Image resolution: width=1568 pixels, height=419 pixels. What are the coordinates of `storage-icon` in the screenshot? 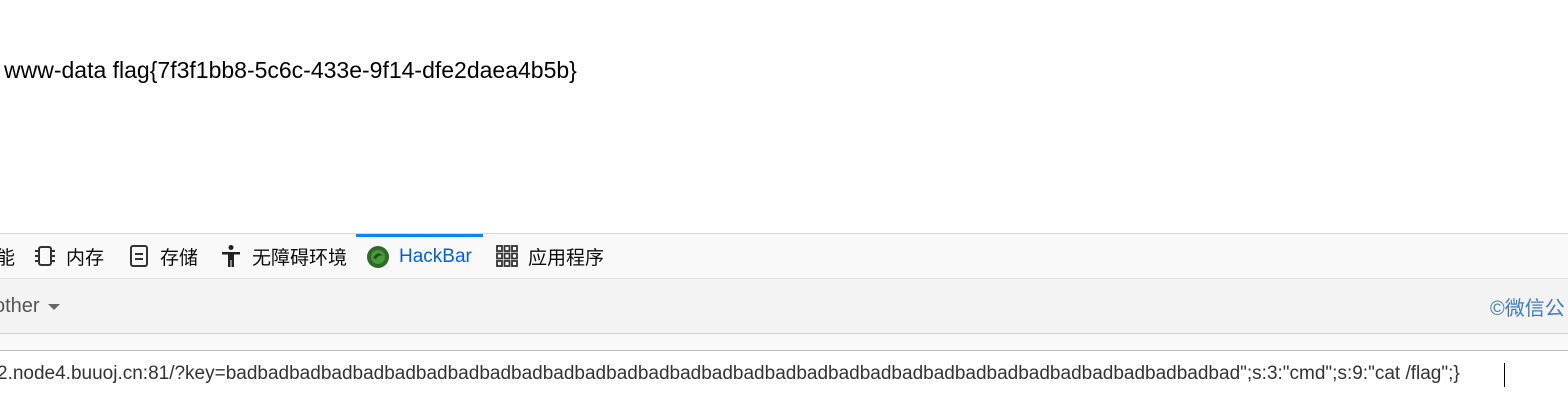 It's located at (139, 256).